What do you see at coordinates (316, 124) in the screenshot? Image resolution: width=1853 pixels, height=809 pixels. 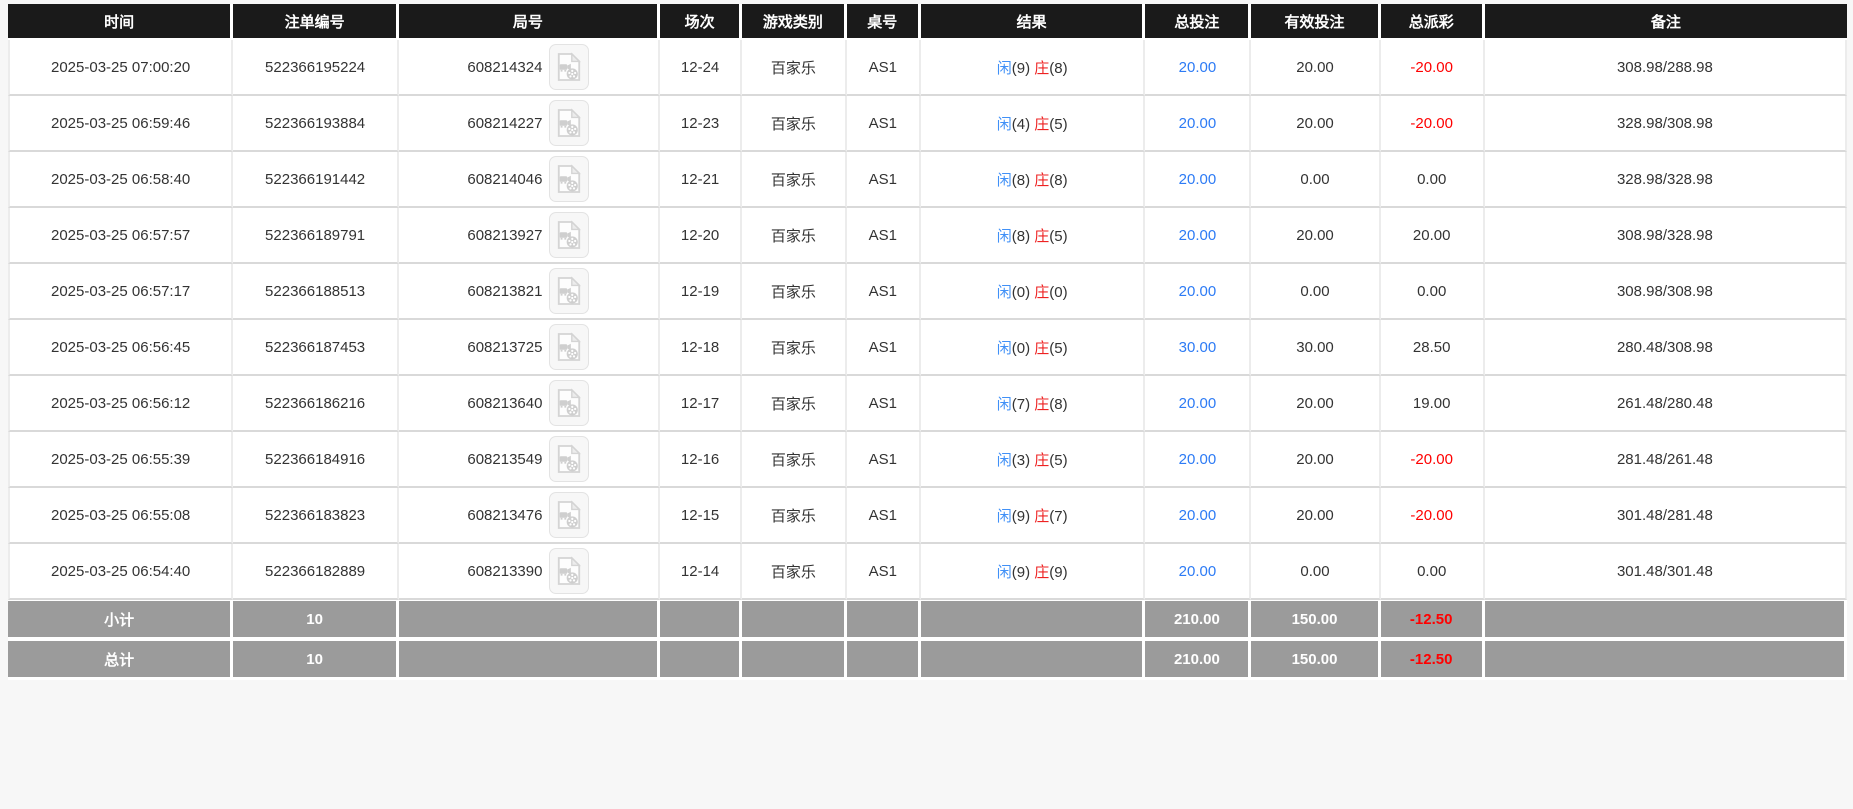 I see `cell-bet-id: 522366193884` at bounding box center [316, 124].